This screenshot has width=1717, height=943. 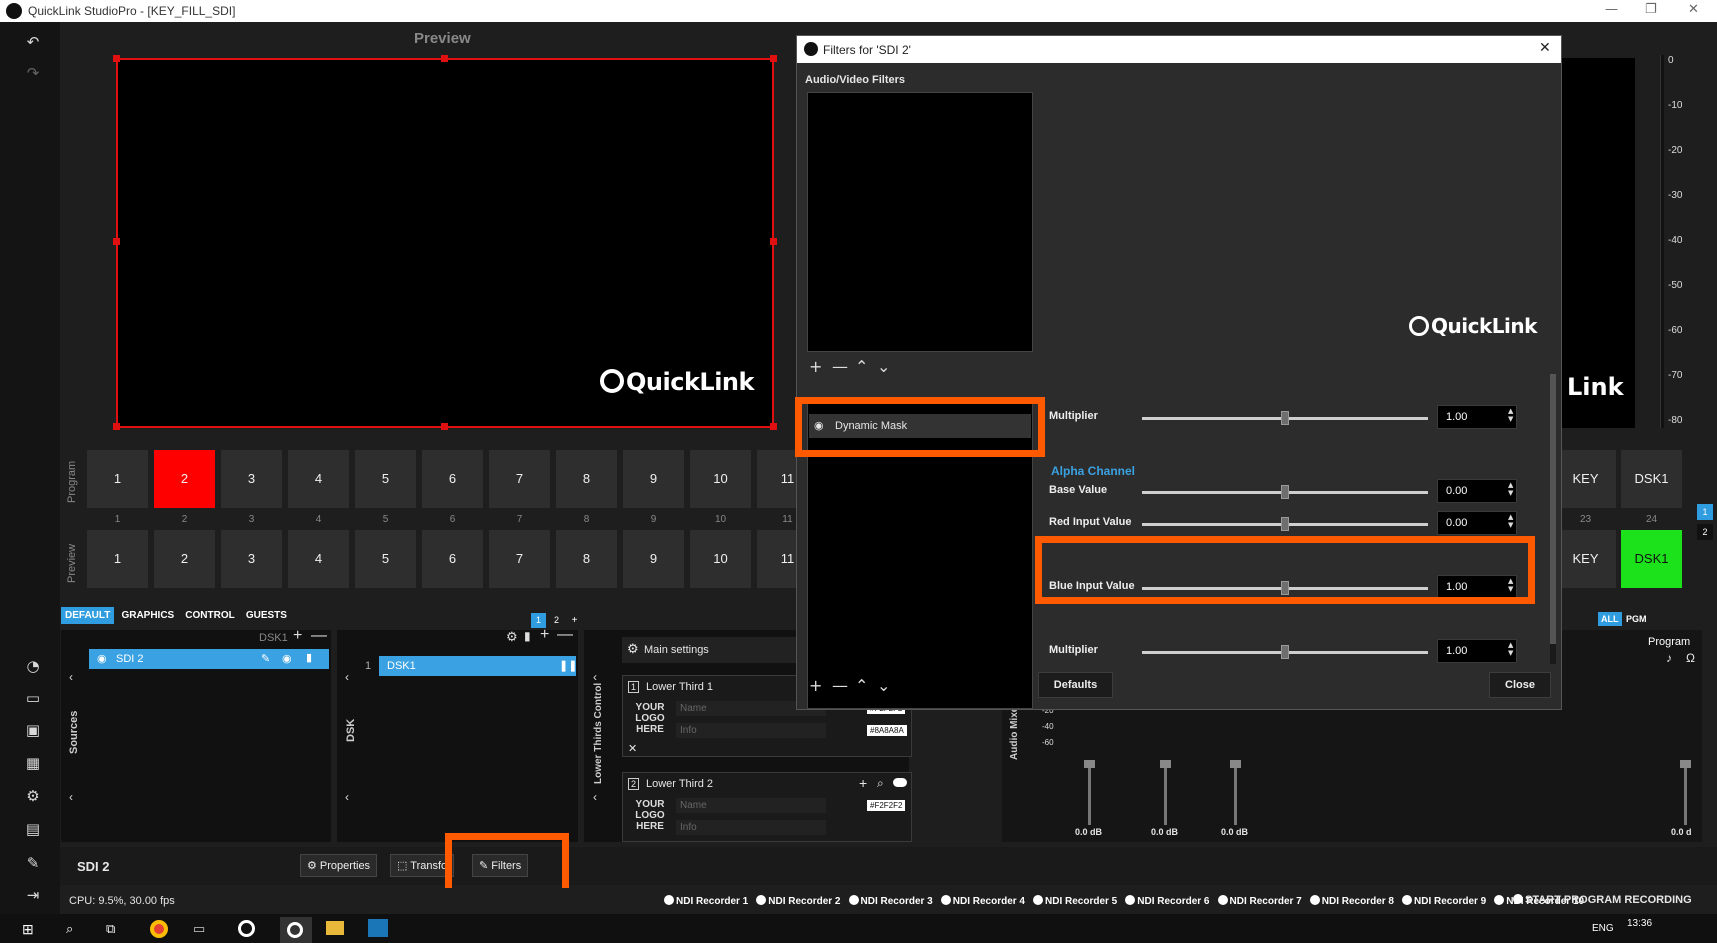 What do you see at coordinates (347, 677) in the screenshot?
I see `dsk-collapse-arrow: ‹` at bounding box center [347, 677].